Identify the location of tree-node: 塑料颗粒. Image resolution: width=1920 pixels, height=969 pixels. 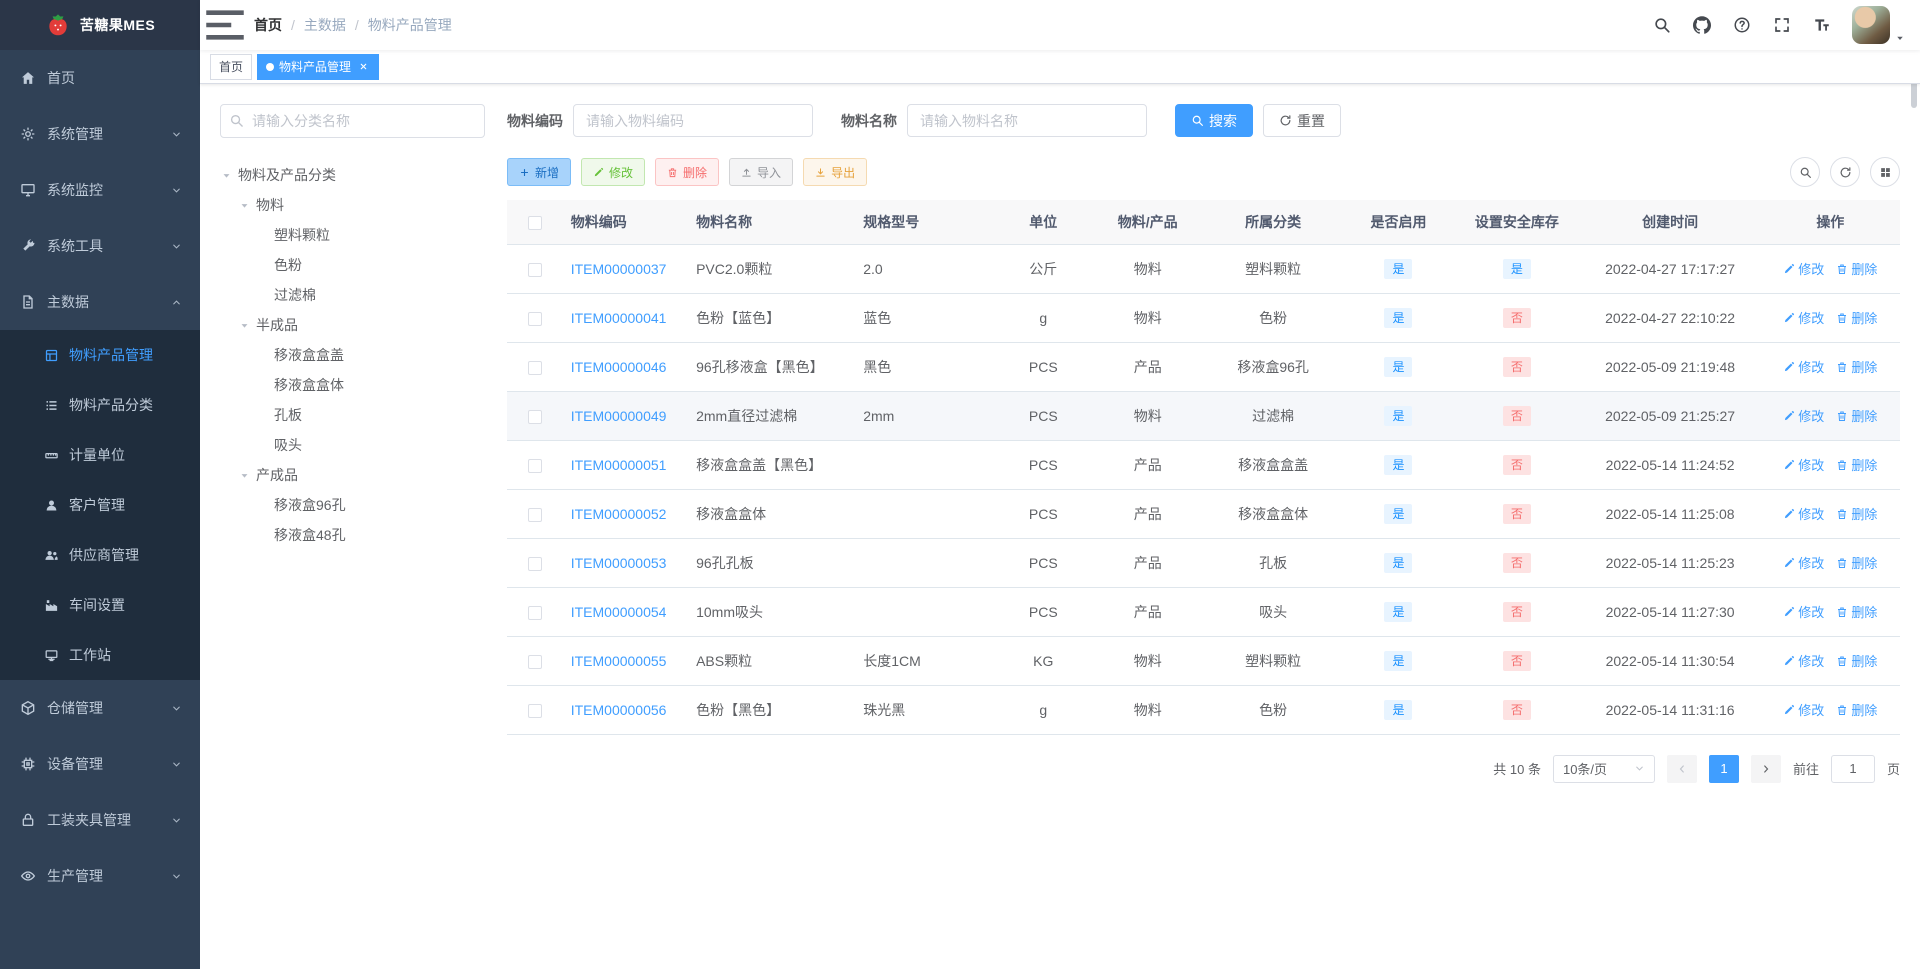
(352, 235).